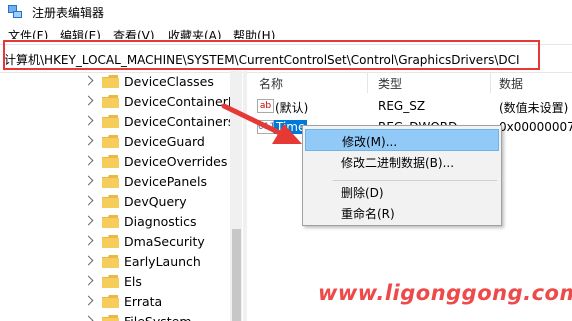 This screenshot has width=572, height=321. What do you see at coordinates (133, 281) in the screenshot?
I see `tree-item-label: Els` at bounding box center [133, 281].